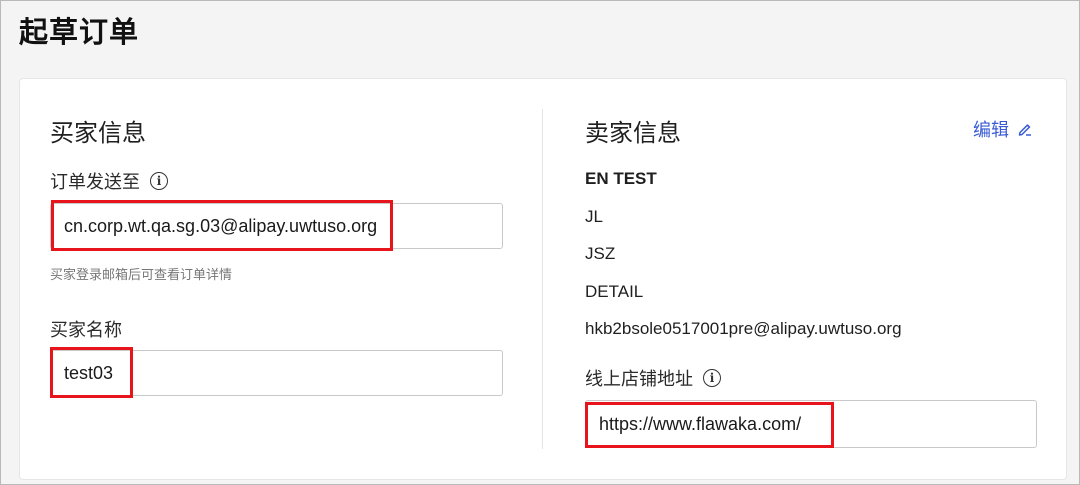 The image size is (1080, 485). I want to click on edit-seller-link: 编辑, so click(1003, 129).